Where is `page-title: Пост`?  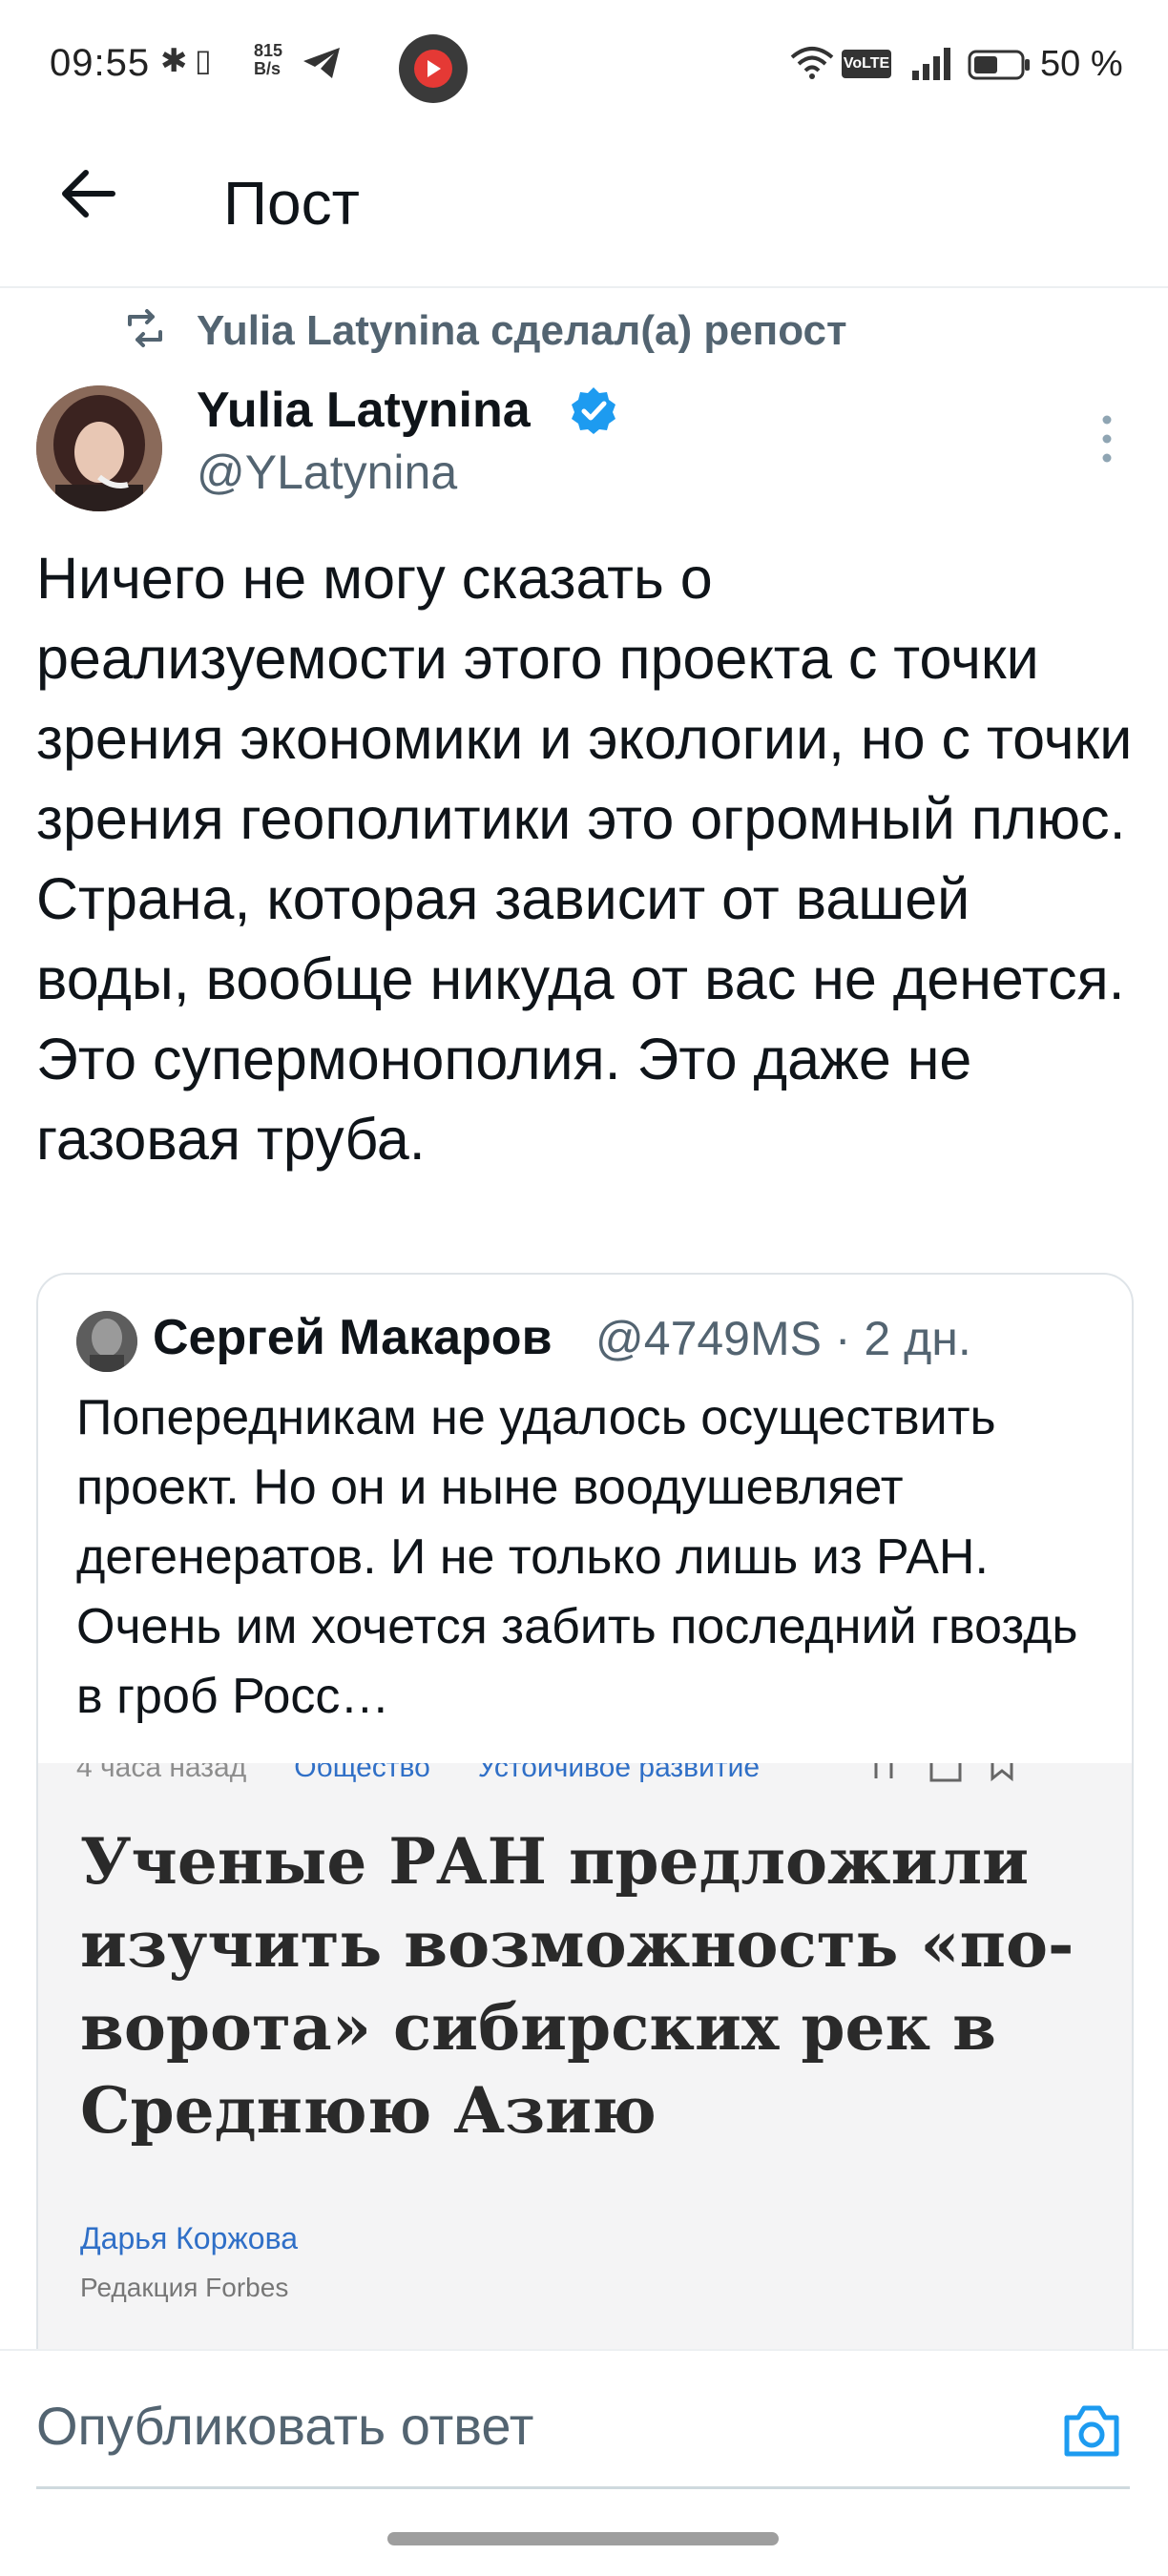 page-title: Пост is located at coordinates (291, 203).